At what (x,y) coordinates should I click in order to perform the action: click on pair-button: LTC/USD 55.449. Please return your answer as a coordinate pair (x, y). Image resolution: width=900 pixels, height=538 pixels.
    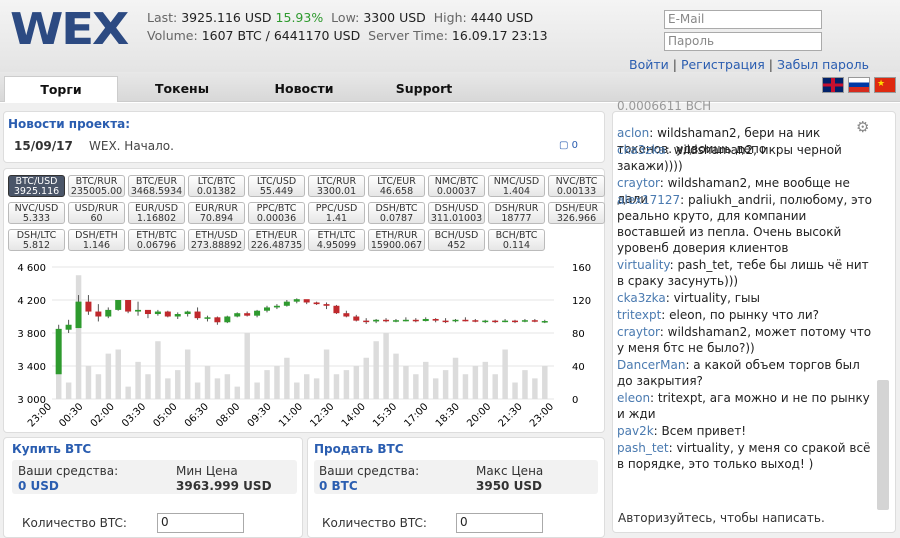
    Looking at the image, I should click on (276, 186).